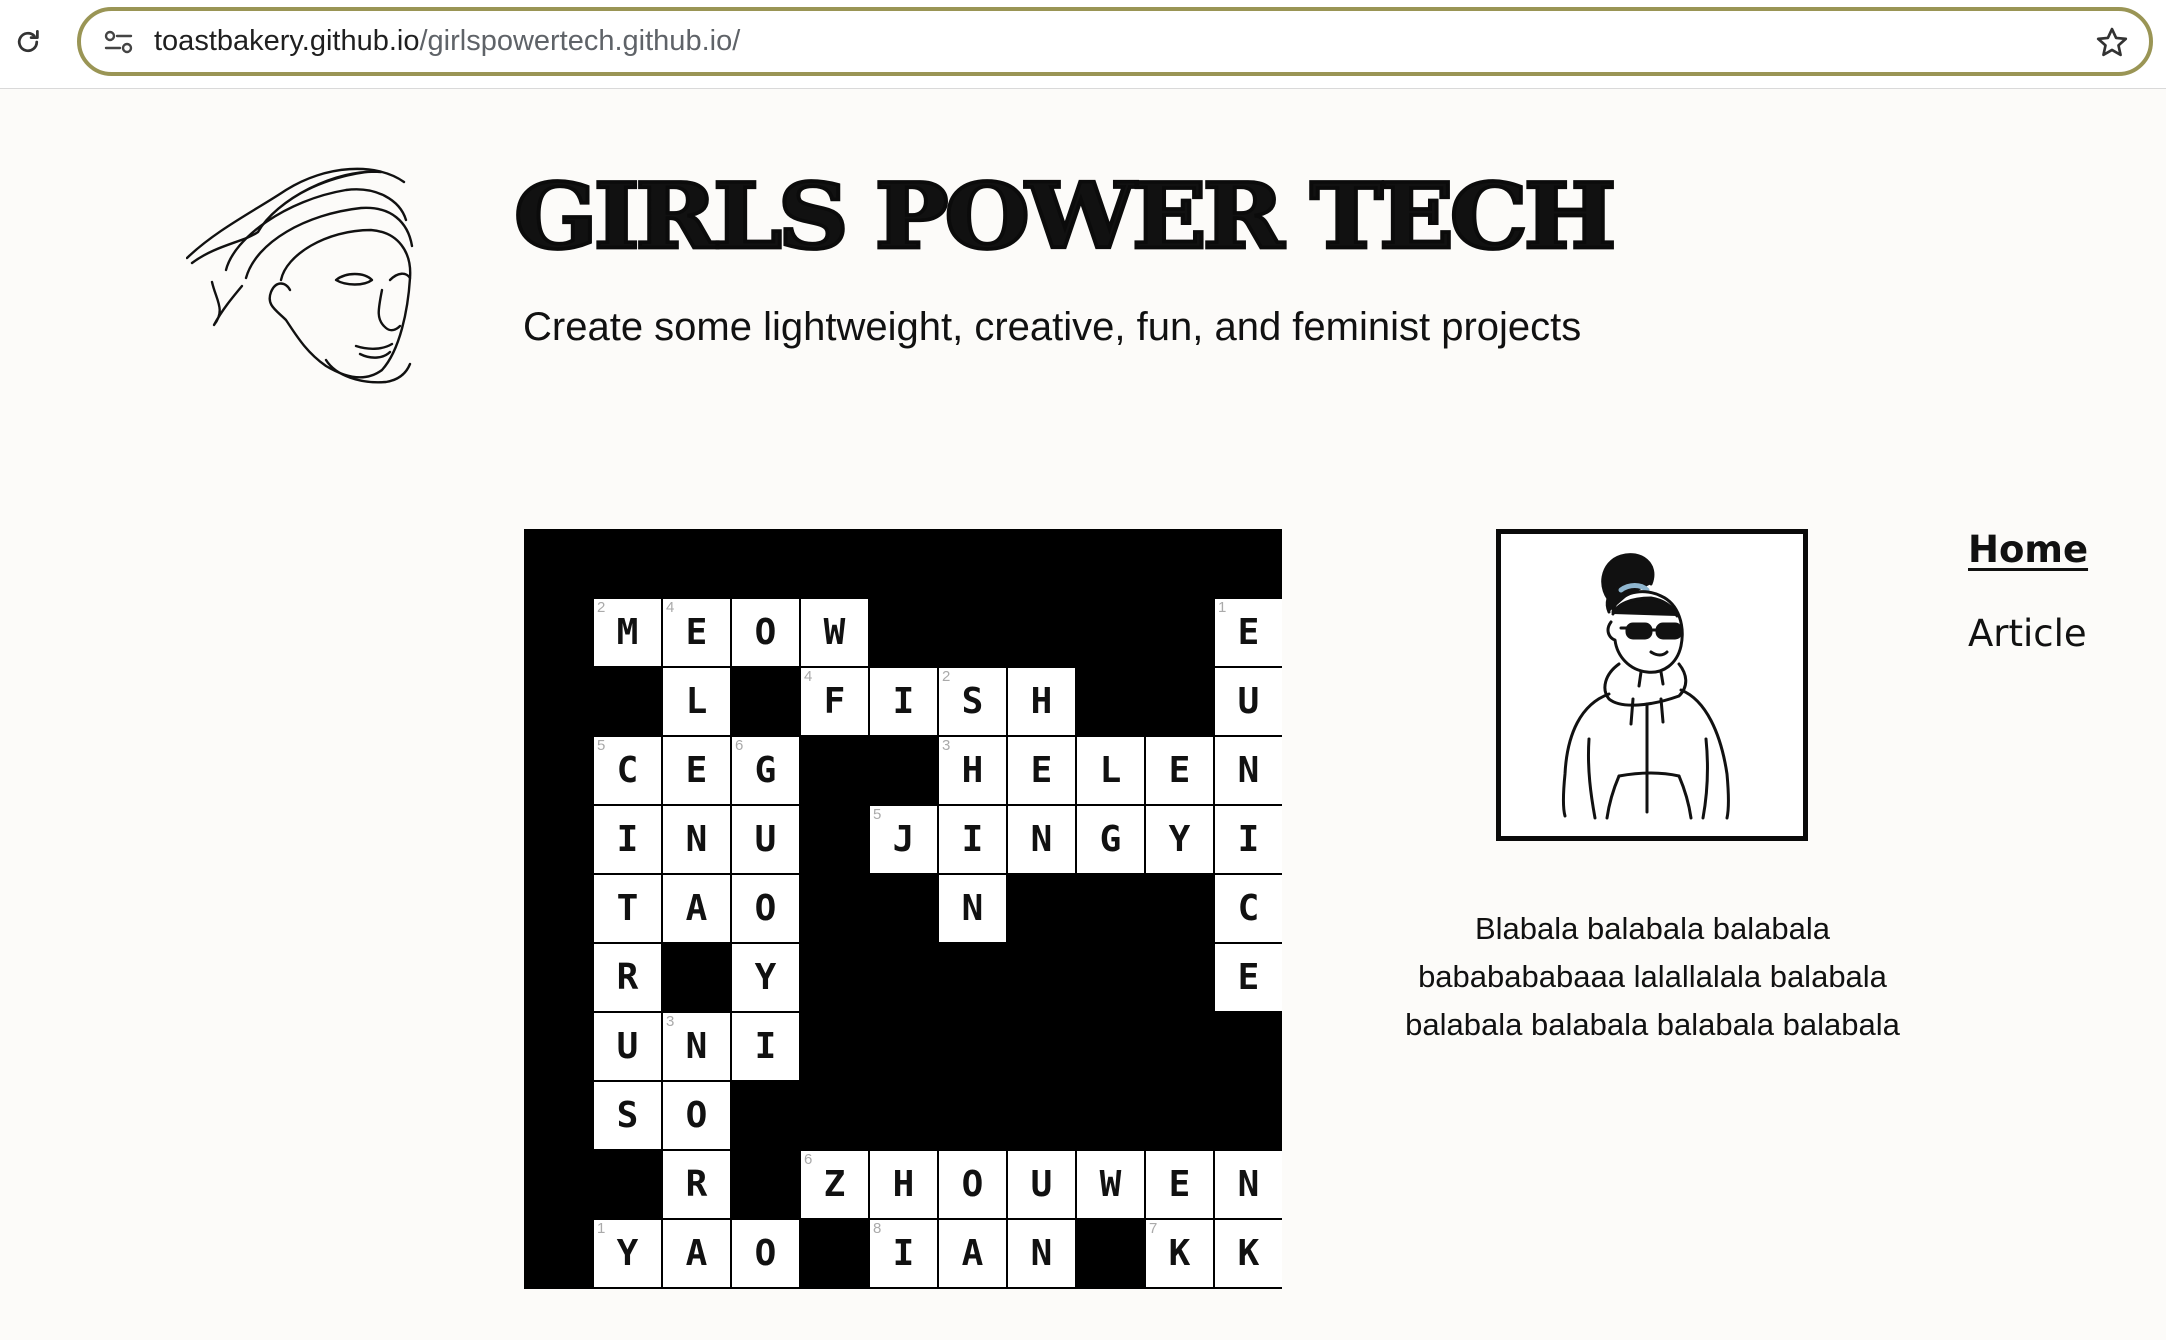 Image resolution: width=2166 pixels, height=1340 pixels. I want to click on crossword-cell: 5C, so click(627, 770).